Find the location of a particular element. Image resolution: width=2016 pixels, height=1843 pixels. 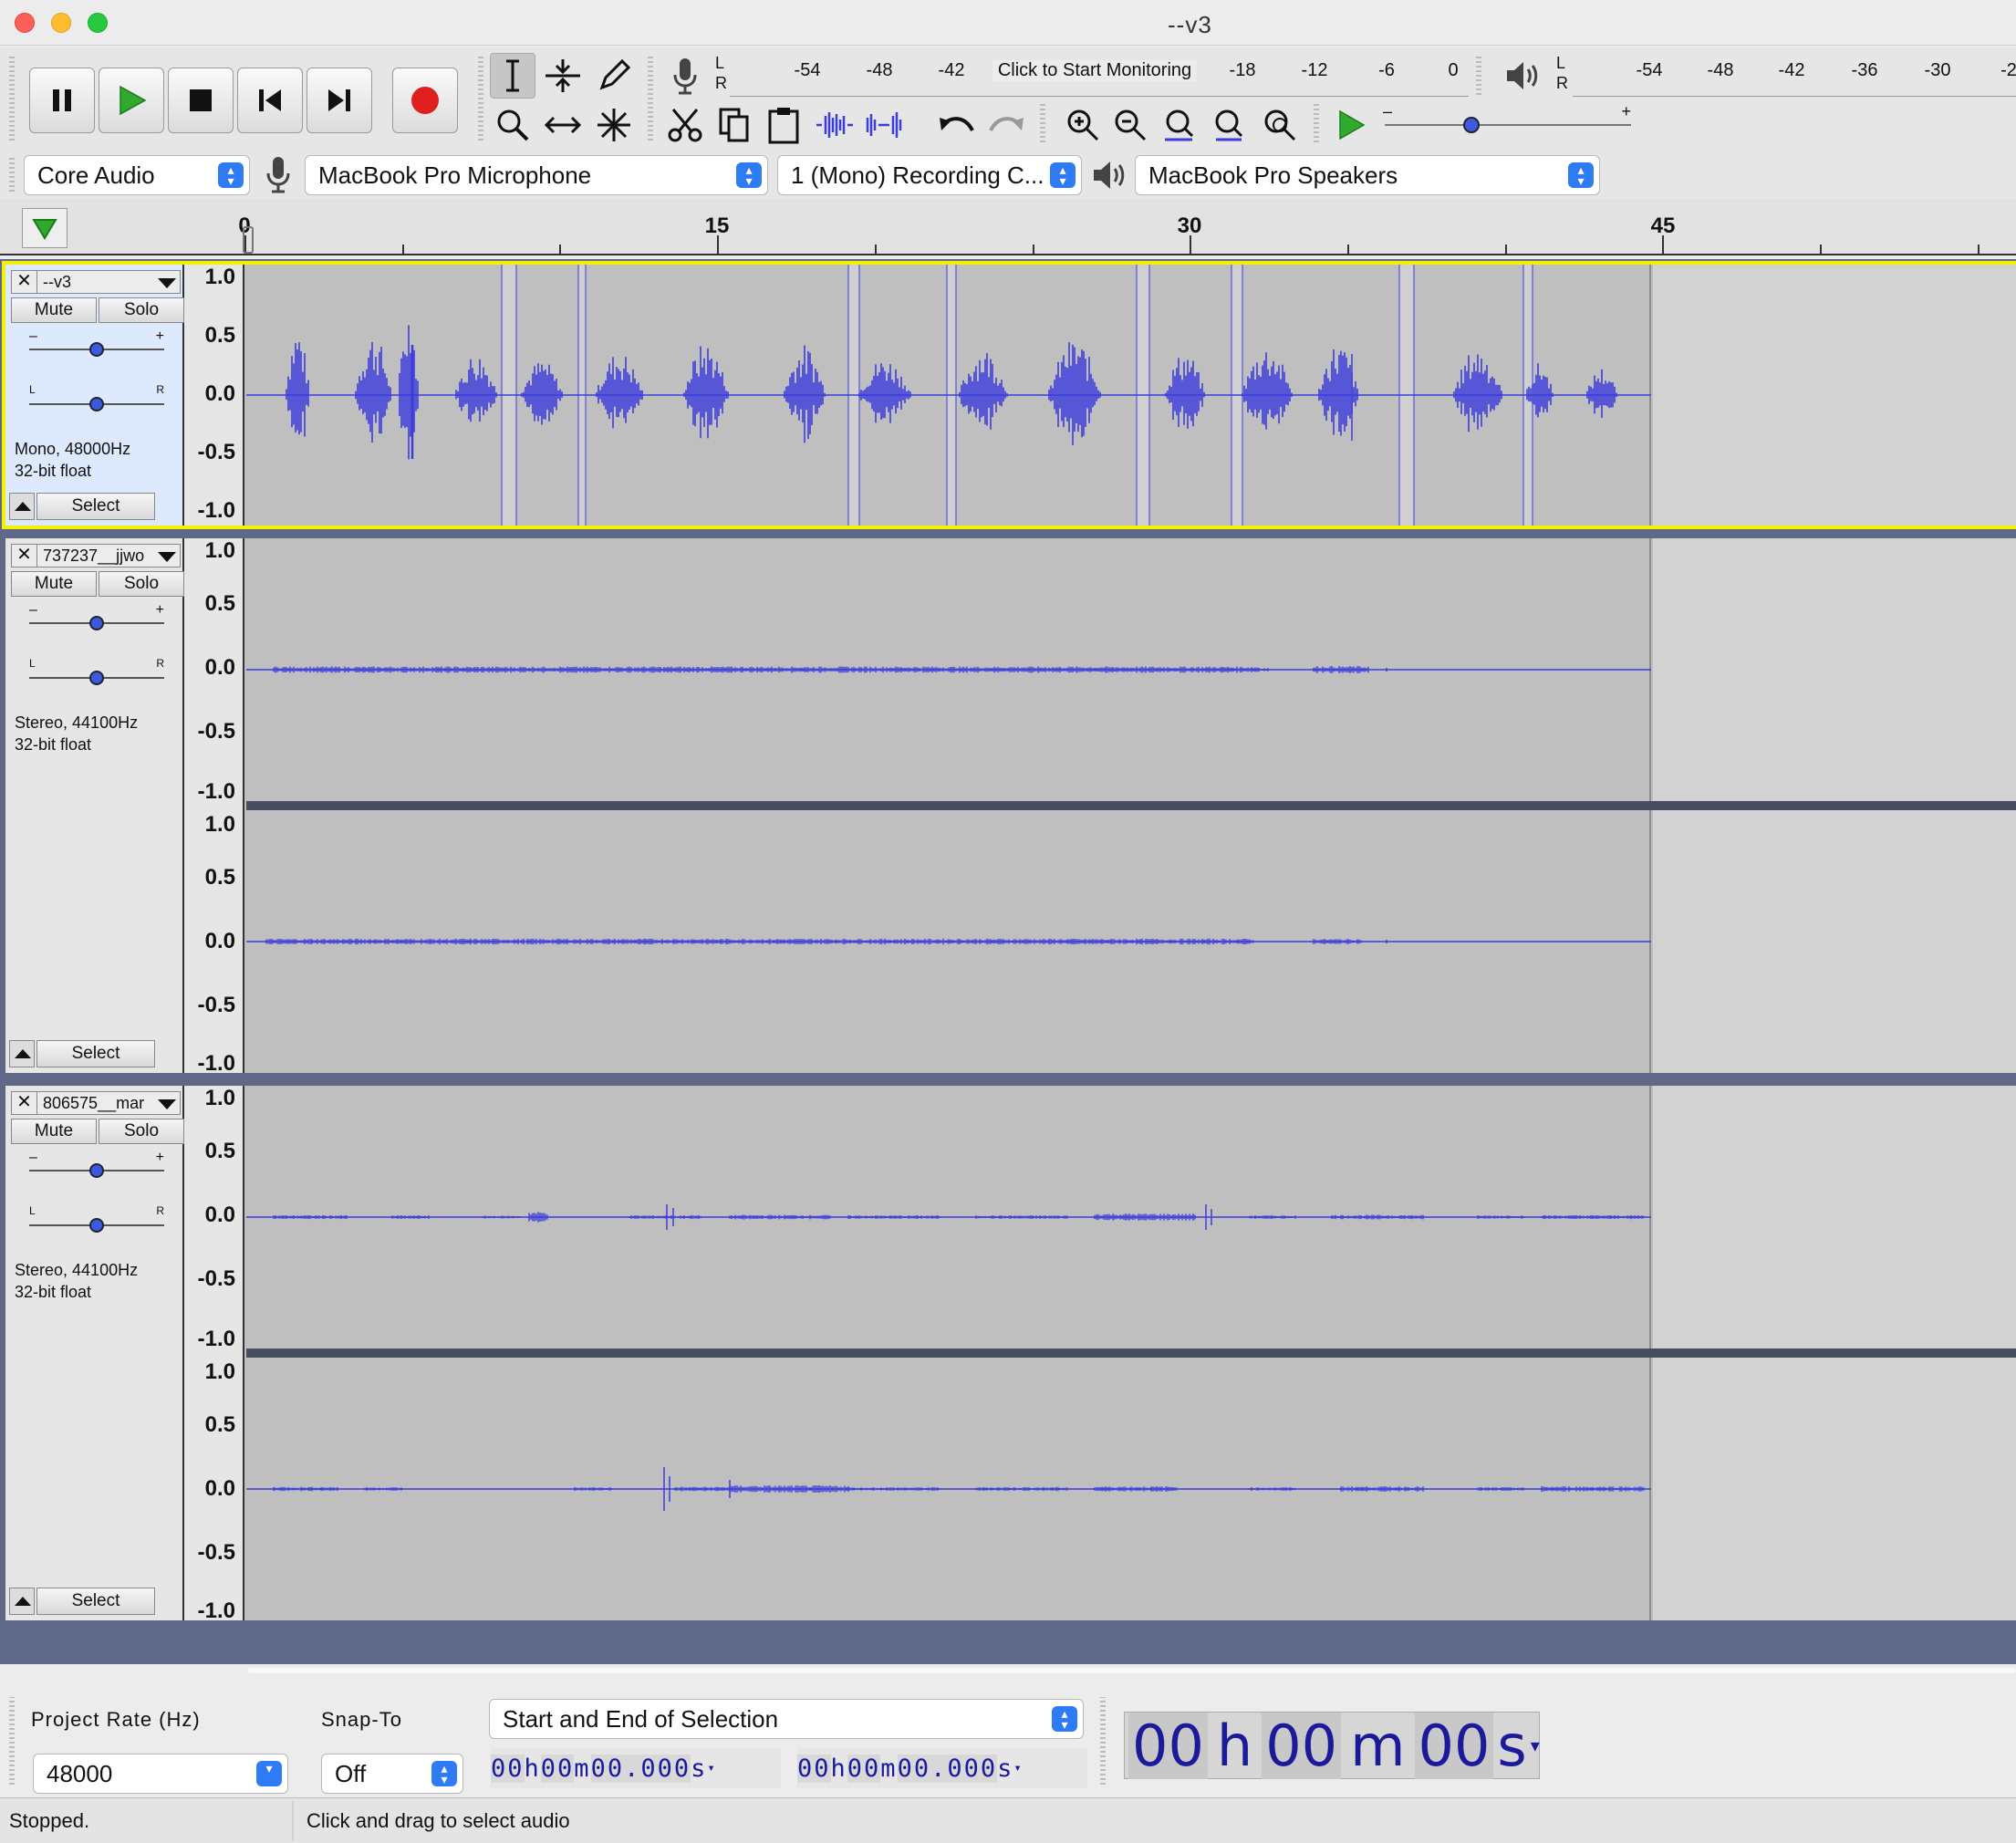

speed-slider-knob is located at coordinates (1471, 125).